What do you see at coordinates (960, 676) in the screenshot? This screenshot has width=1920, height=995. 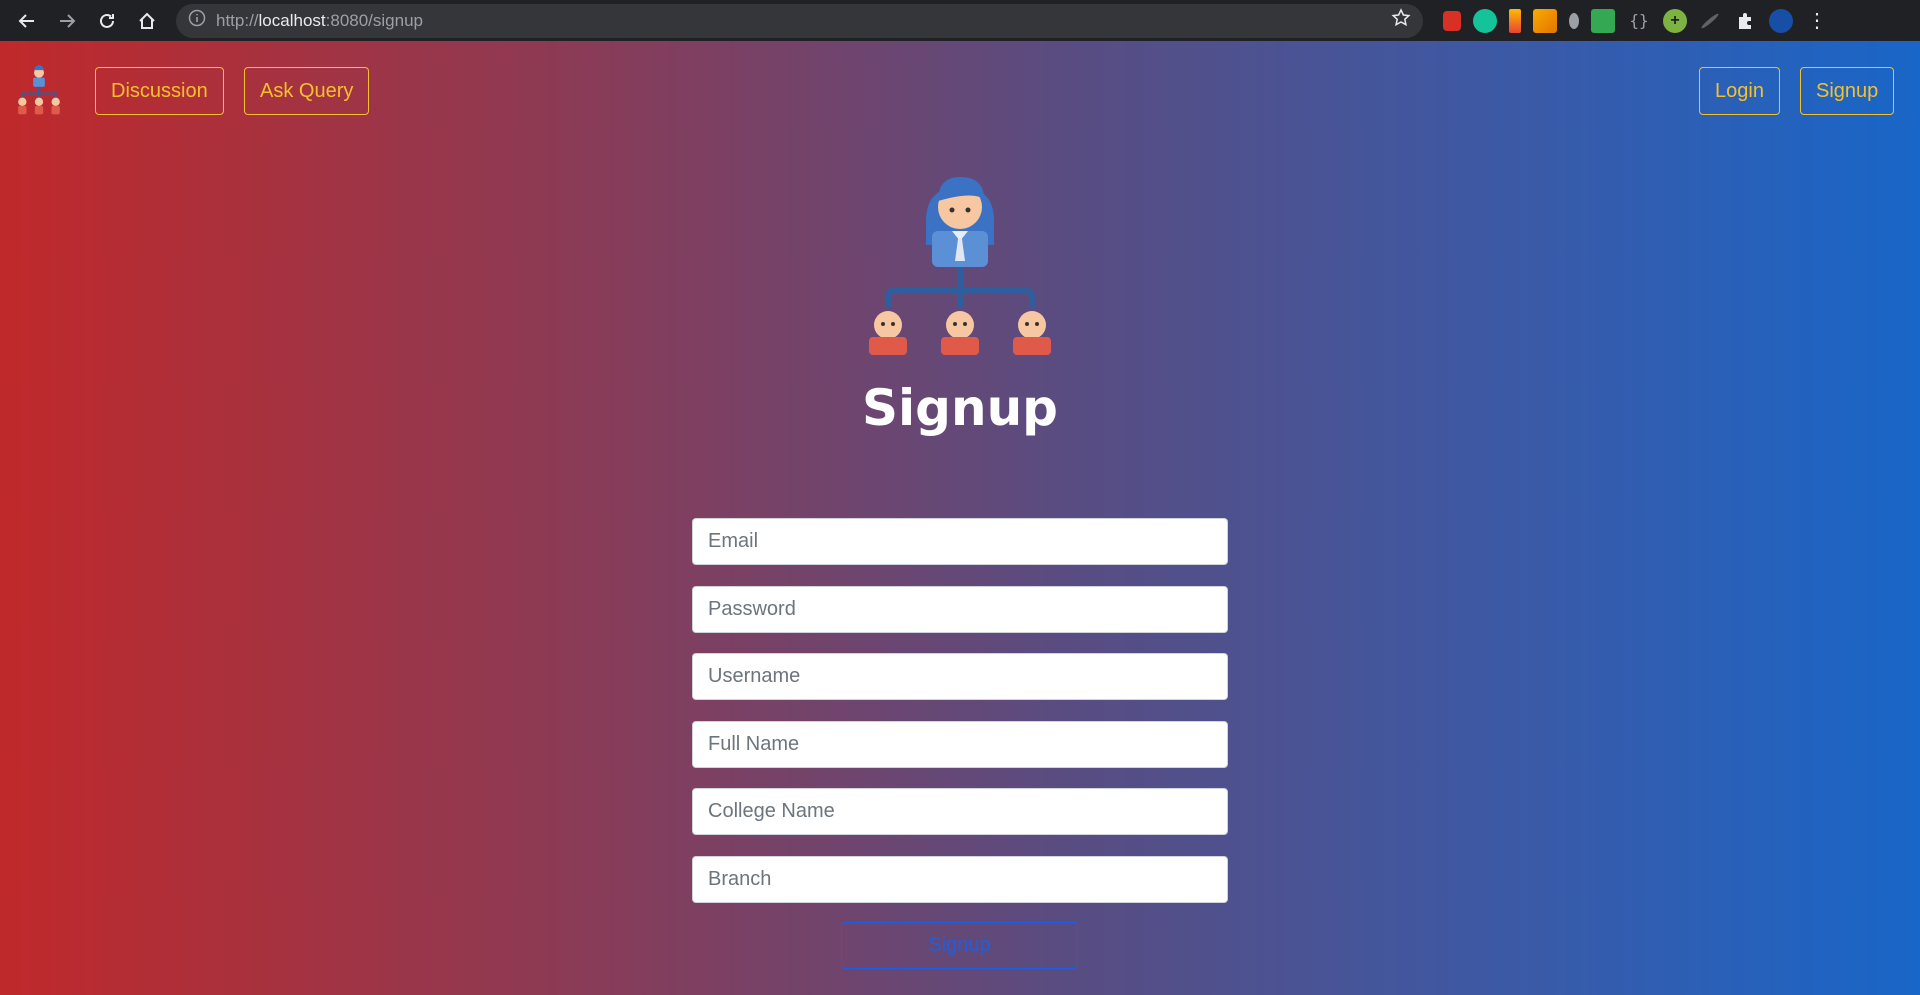 I see `username-field` at bounding box center [960, 676].